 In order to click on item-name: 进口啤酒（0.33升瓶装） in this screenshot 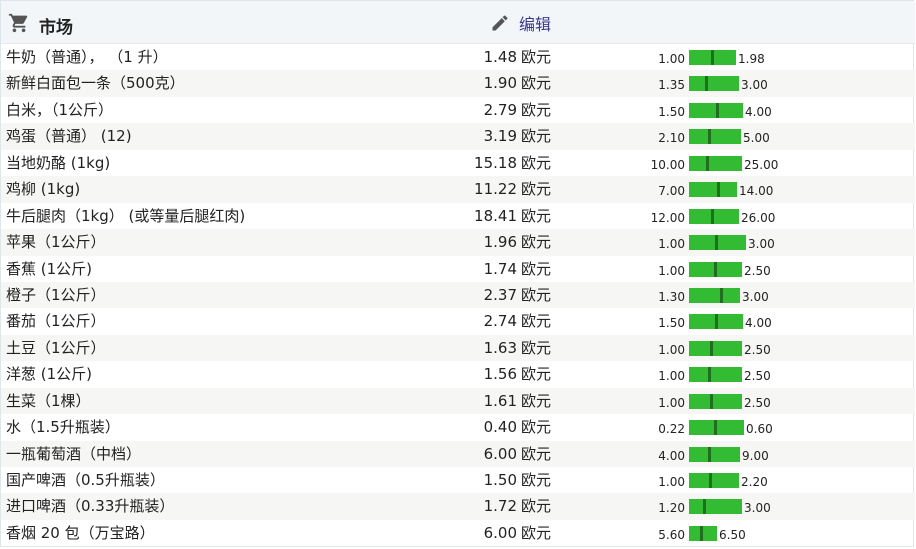, I will do `click(90, 506)`.